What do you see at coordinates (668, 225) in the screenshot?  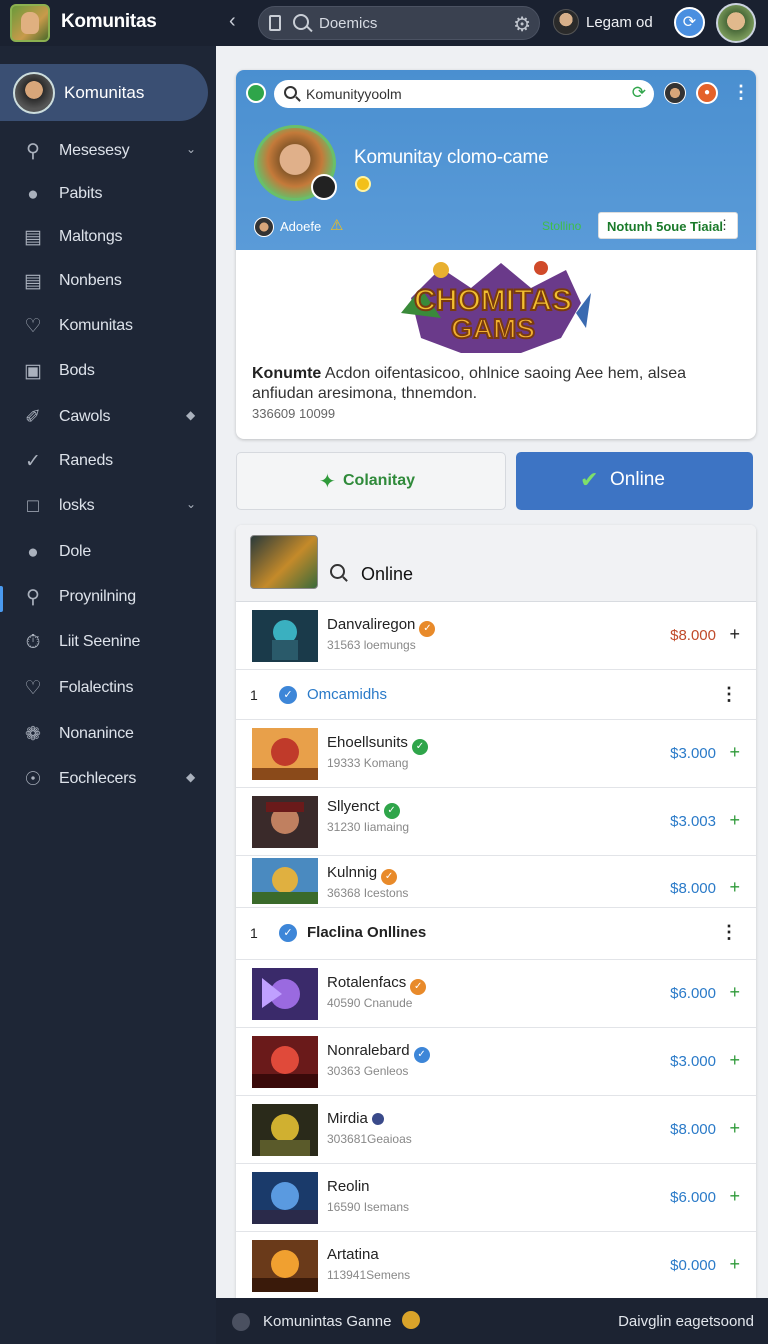 I see `tag-button: Notunh 5oue Tiaial ⋮` at bounding box center [668, 225].